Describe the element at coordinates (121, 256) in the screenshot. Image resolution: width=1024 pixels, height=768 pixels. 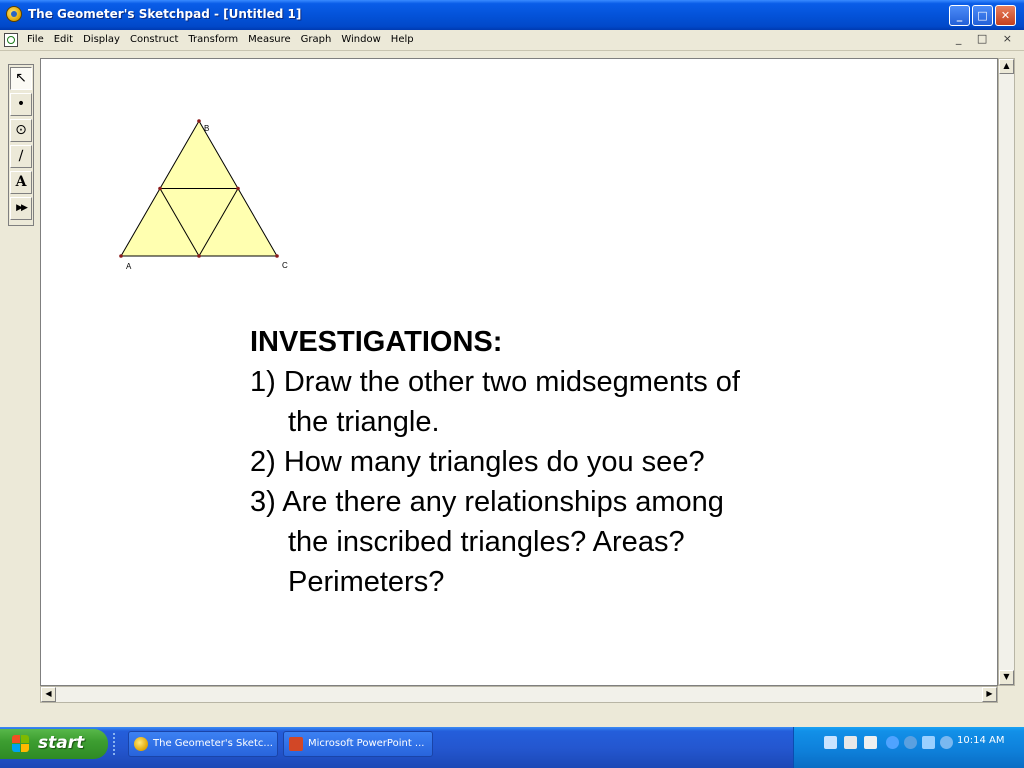
I see `point-a` at that location.